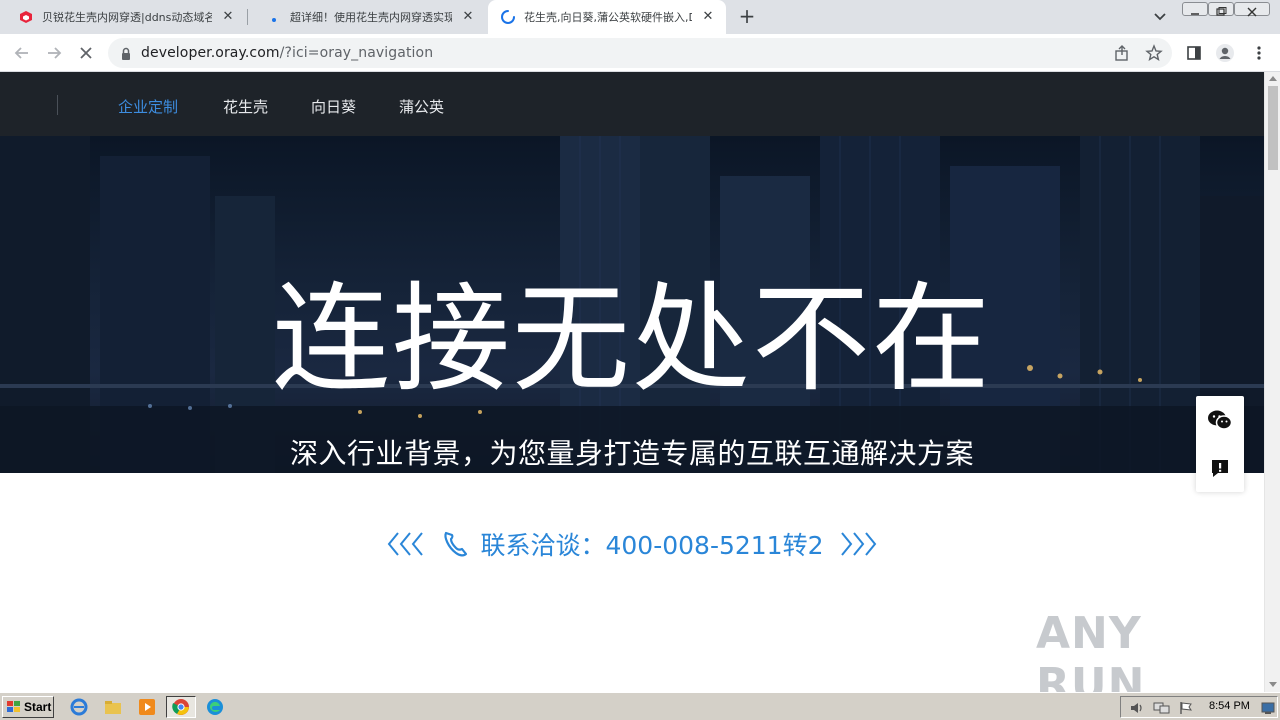  I want to click on page-scrollbar, so click(1272, 382).